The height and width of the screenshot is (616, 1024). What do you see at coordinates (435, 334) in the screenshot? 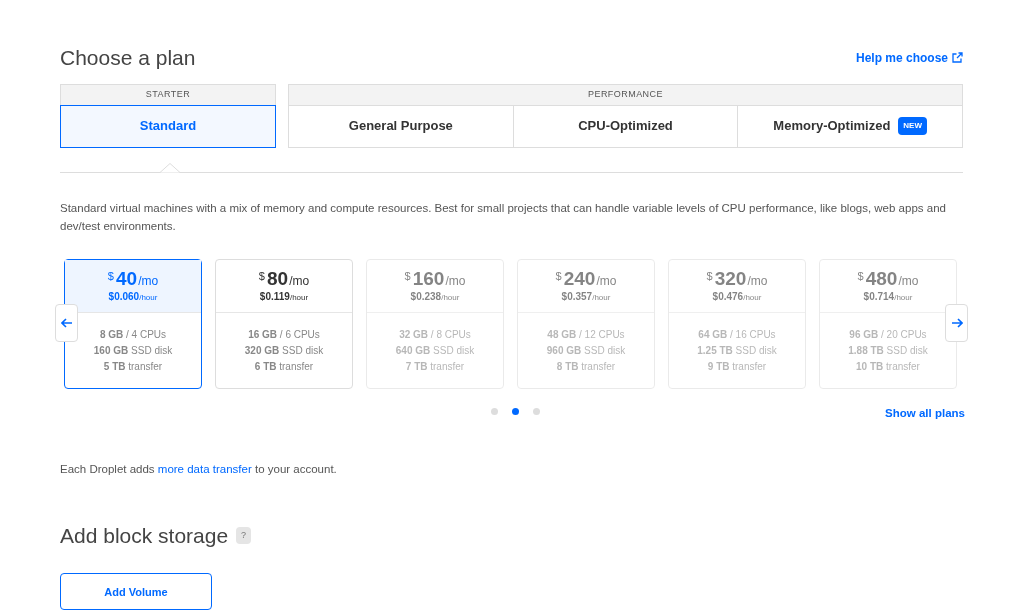
I see `plan-spec: 32 GB / 8 CPUs` at bounding box center [435, 334].